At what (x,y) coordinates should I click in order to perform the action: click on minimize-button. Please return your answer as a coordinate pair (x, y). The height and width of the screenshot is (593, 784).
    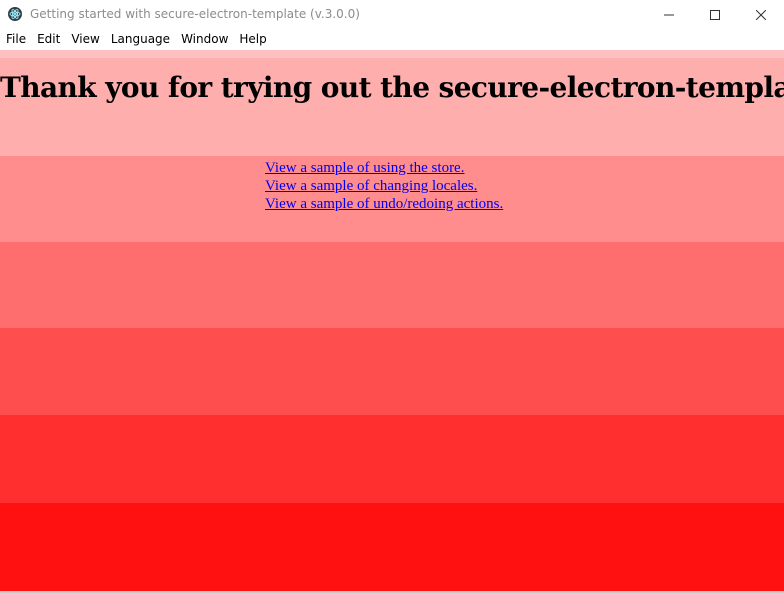
    Looking at the image, I should click on (669, 14).